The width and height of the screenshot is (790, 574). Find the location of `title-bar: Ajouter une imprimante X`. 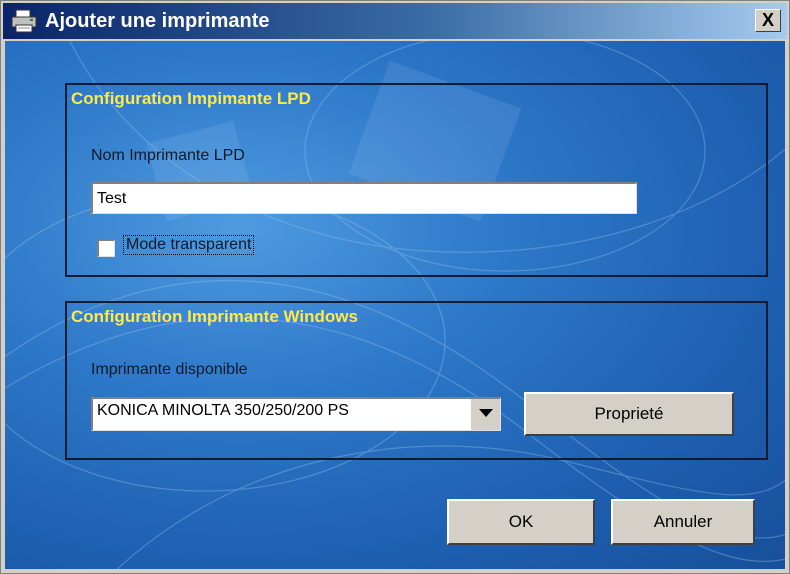

title-bar: Ajouter une imprimante X is located at coordinates (395, 21).